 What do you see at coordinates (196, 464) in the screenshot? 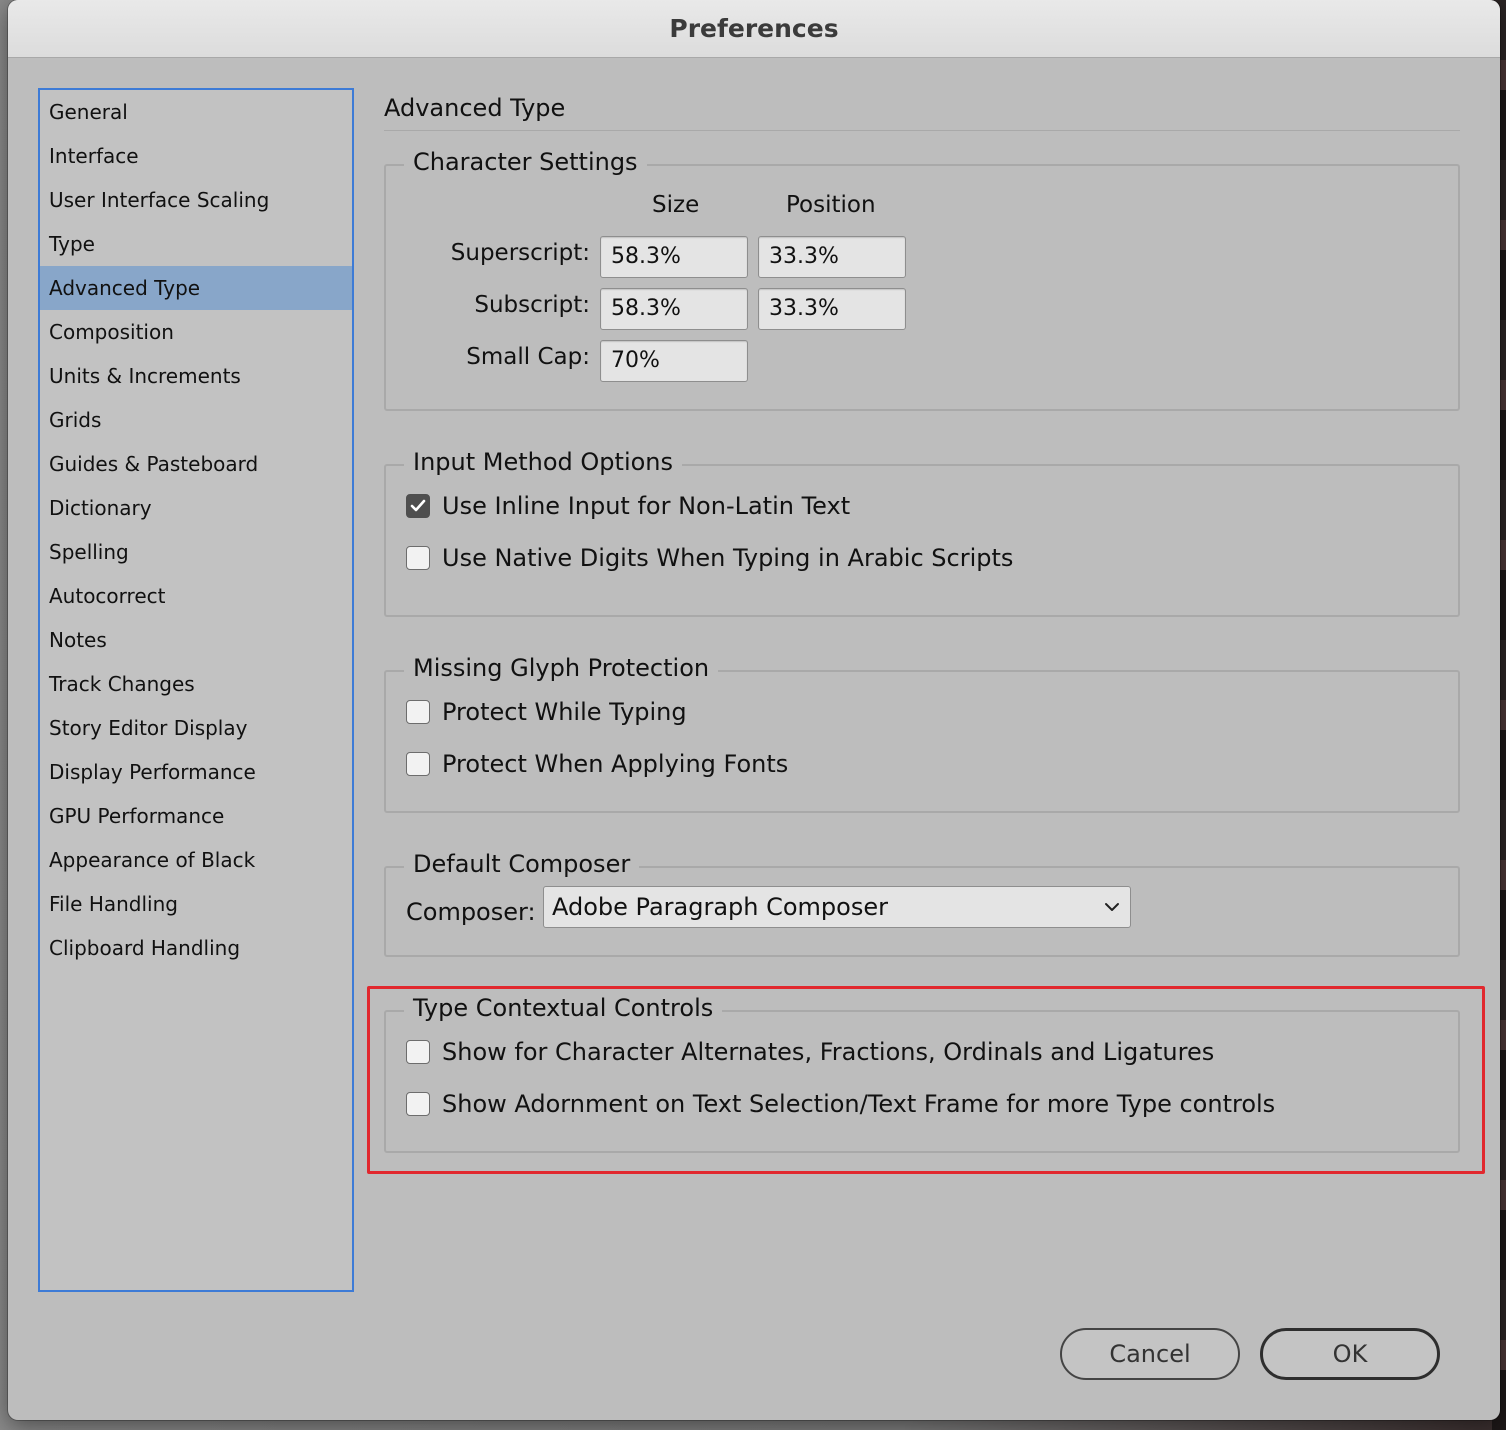
I see `sidebar-item-guides-pasteboard: Guides & Pasteboard` at bounding box center [196, 464].